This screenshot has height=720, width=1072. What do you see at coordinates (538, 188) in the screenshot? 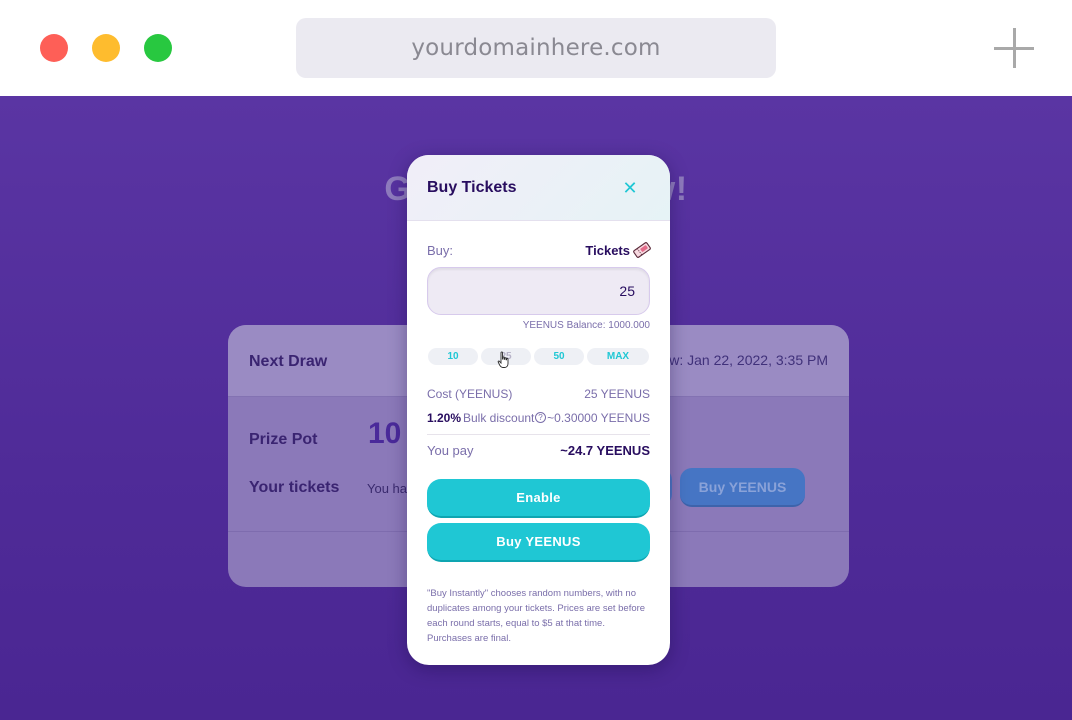
I see `modal-header: Buy Tickets ✕` at bounding box center [538, 188].